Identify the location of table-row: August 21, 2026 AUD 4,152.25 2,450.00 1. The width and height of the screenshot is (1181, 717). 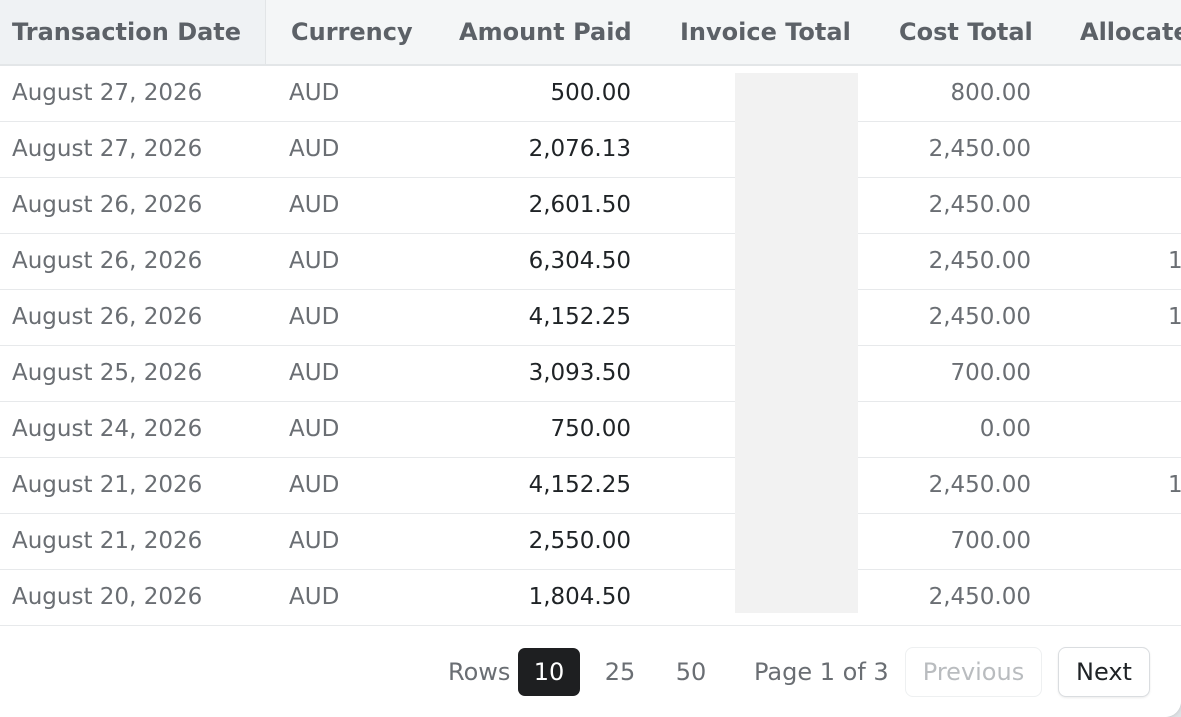
(590, 486).